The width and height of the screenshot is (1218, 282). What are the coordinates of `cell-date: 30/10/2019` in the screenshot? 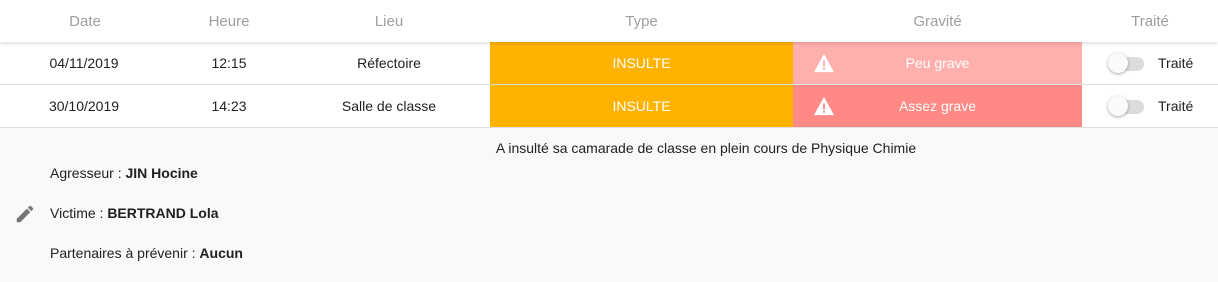 It's located at (84, 106).